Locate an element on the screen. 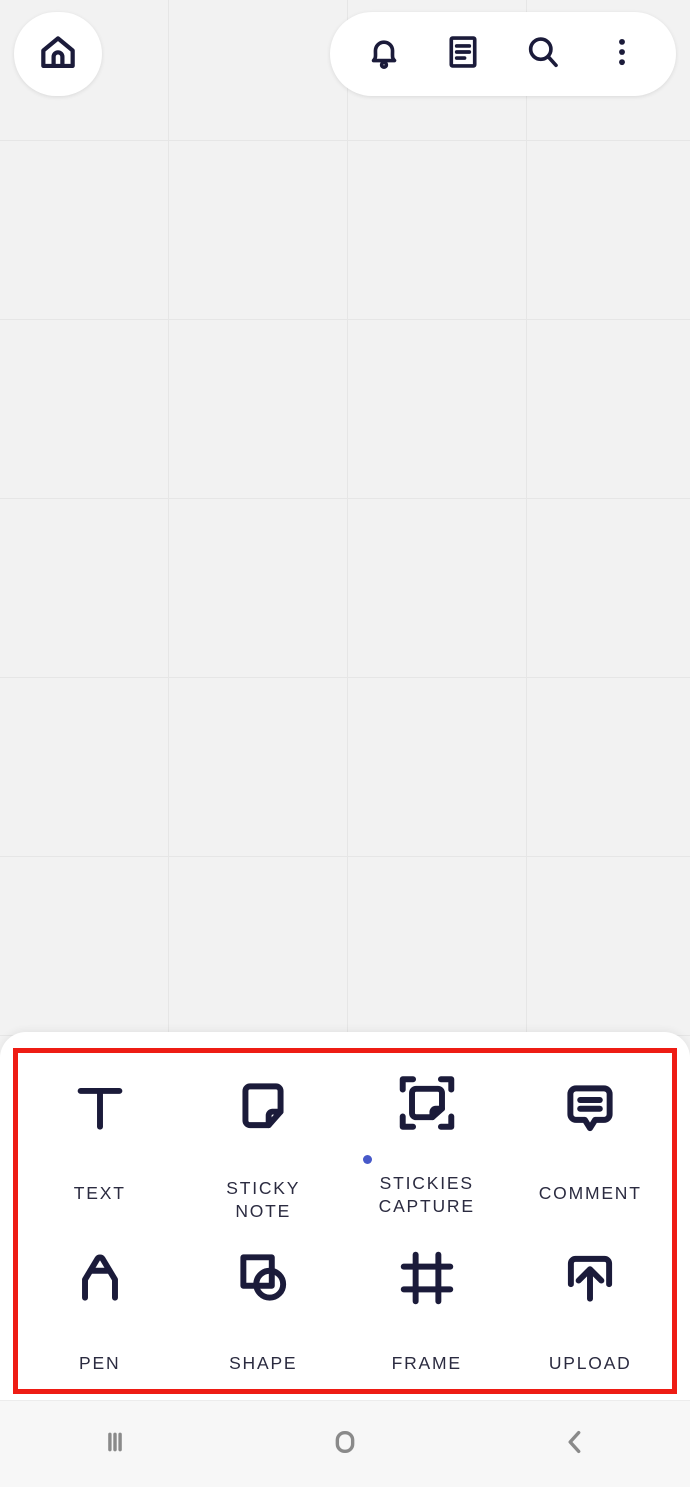 Image resolution: width=690 pixels, height=1487 pixels. home-icon is located at coordinates (58, 54).